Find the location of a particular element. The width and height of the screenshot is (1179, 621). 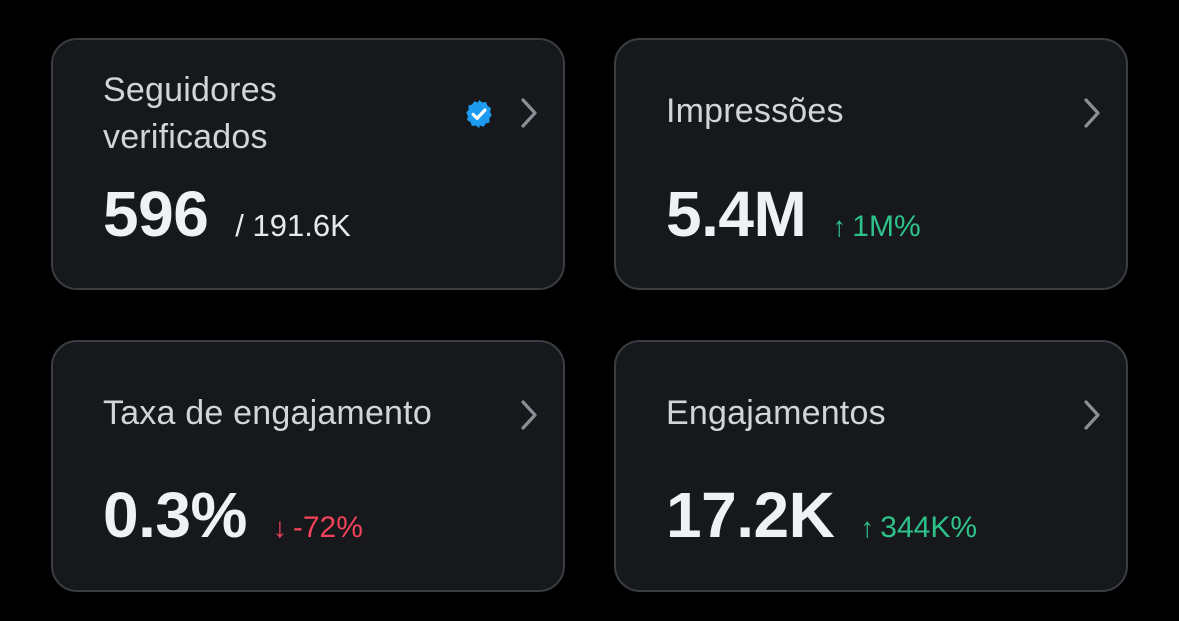

impressions-change: ↑ 1M% is located at coordinates (876, 227).